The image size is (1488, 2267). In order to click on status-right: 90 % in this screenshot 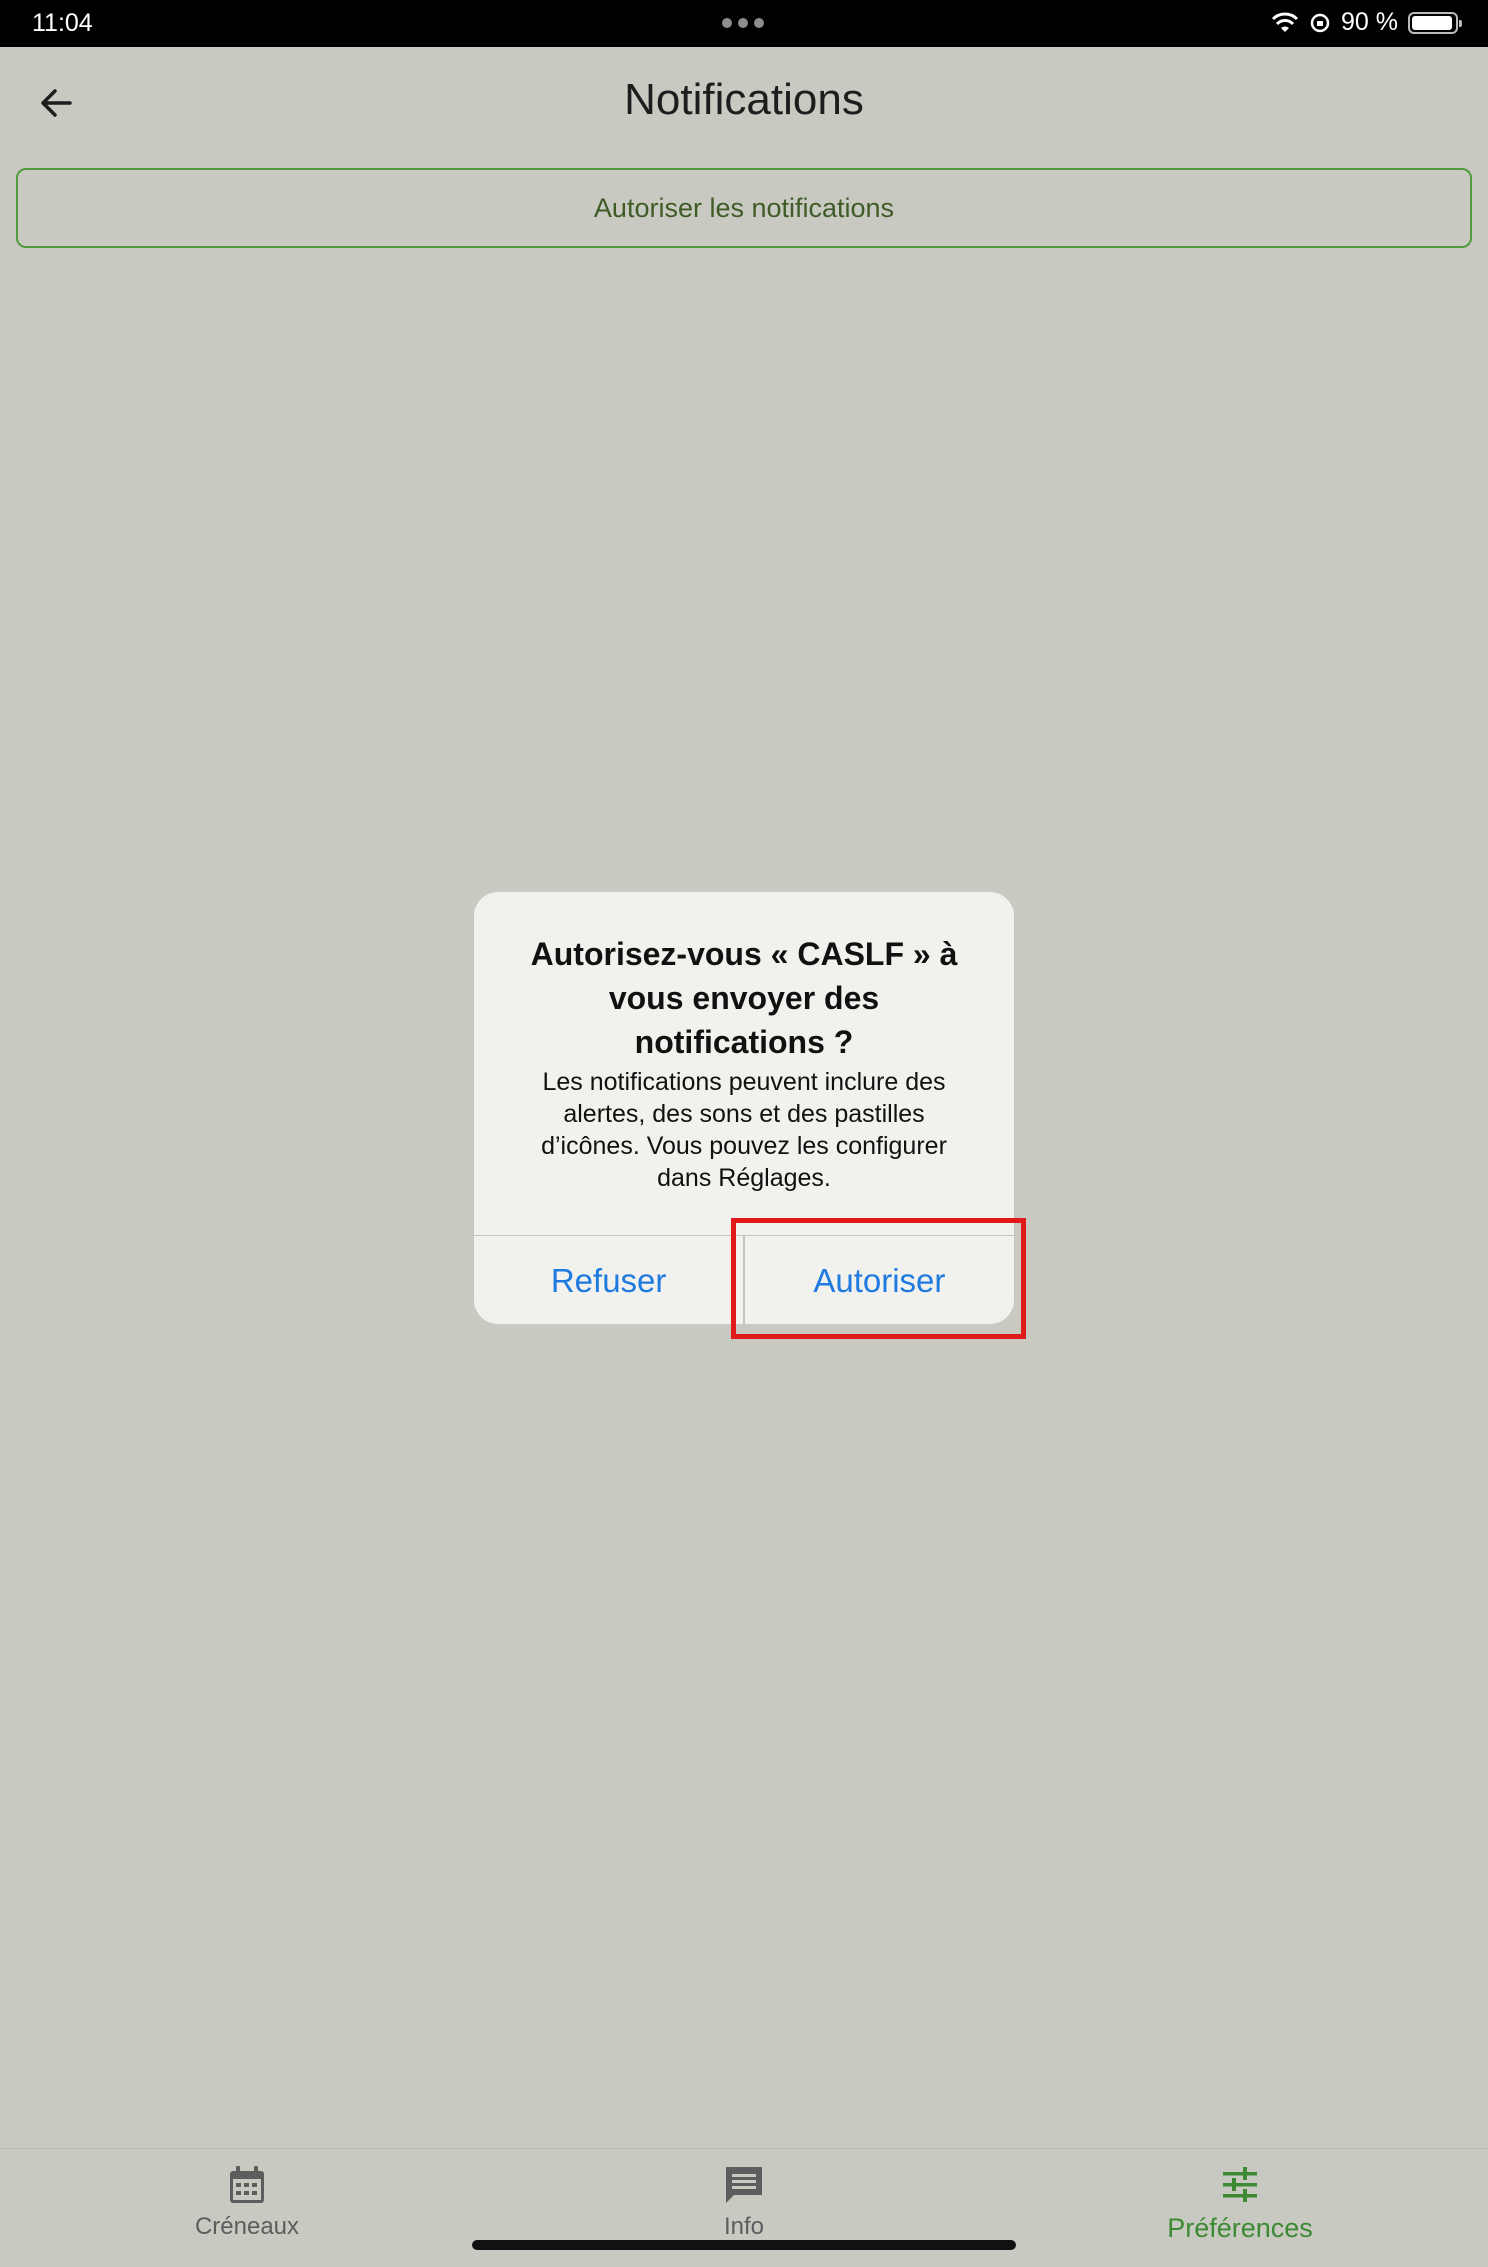, I will do `click(1366, 22)`.